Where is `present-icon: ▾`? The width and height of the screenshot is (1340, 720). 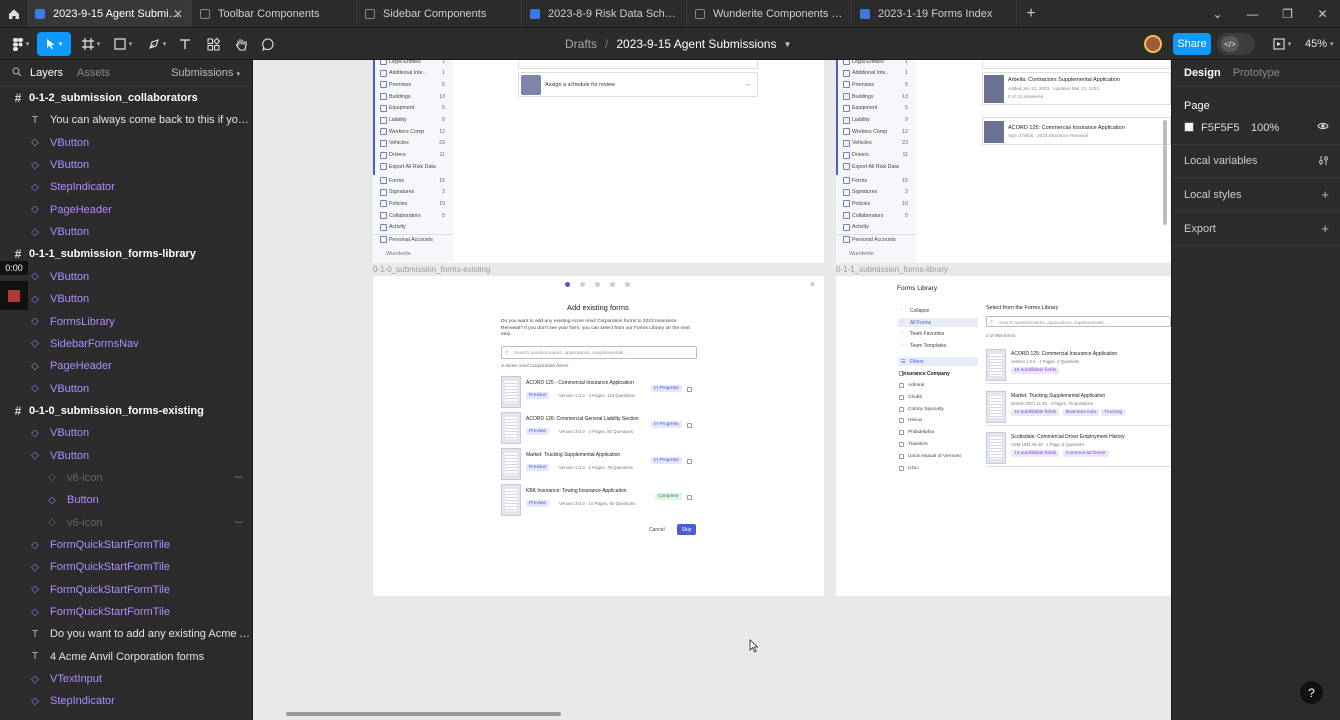
present-icon: ▾ is located at coordinates (1282, 44).